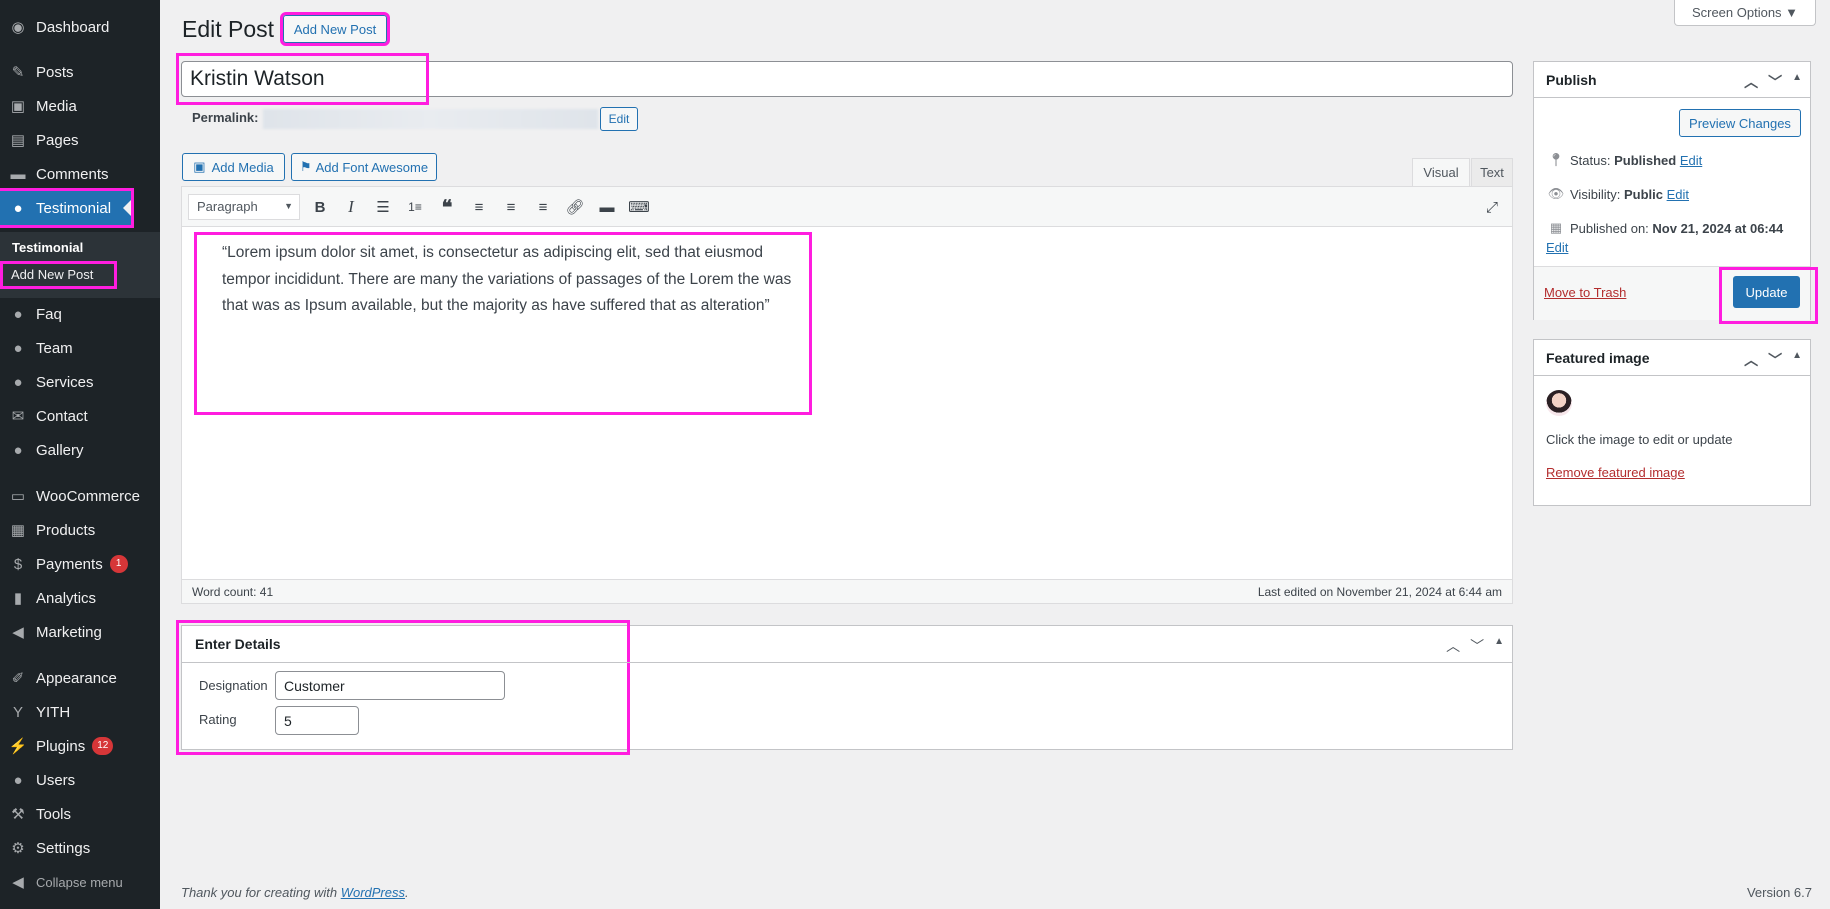 The image size is (1830, 909). I want to click on person-icon: ●, so click(18, 314).